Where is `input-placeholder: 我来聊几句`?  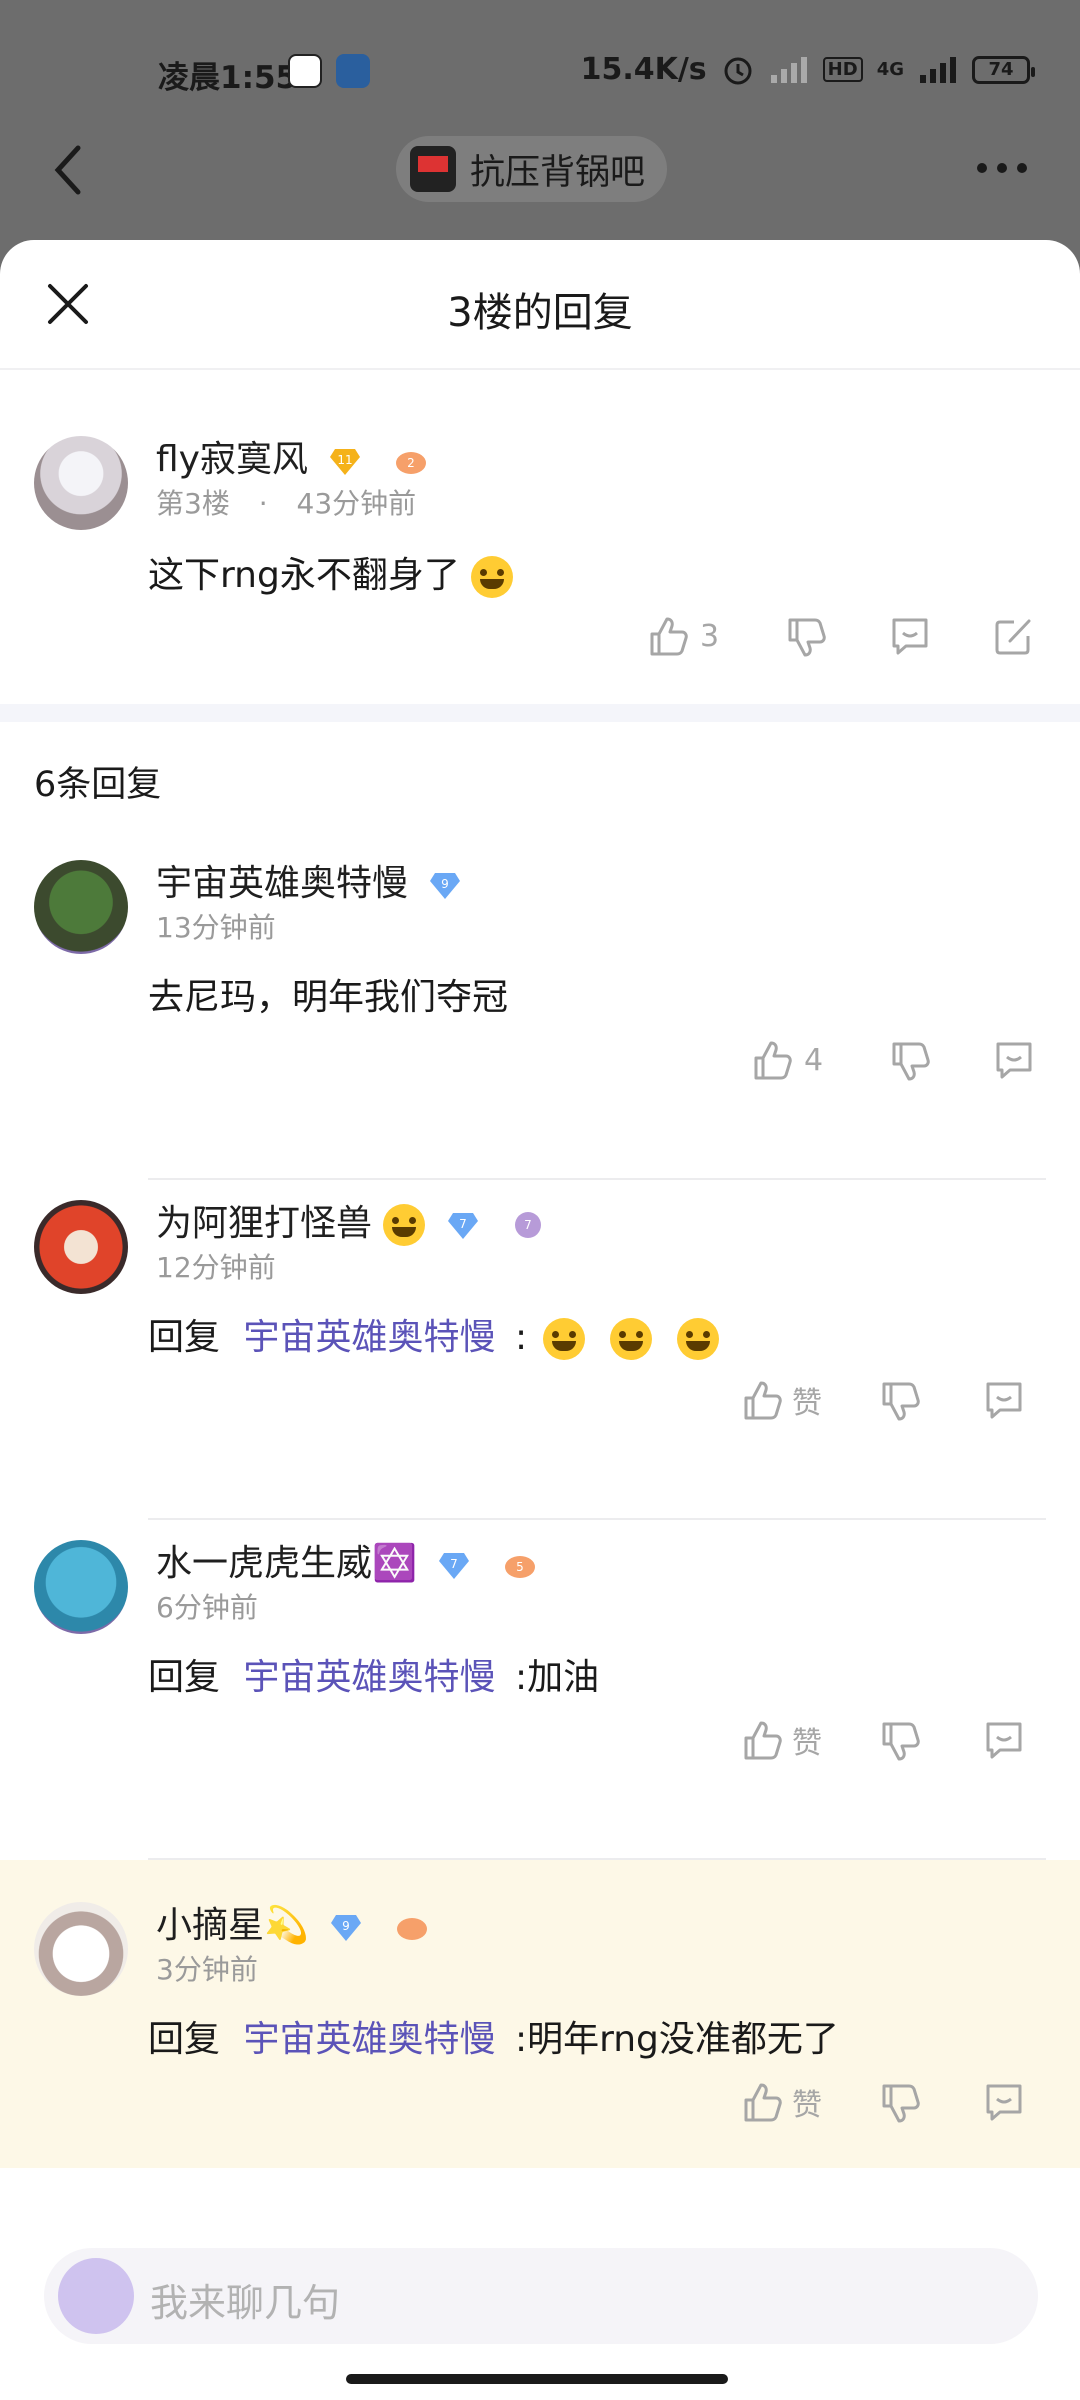
input-placeholder: 我来聊几句 is located at coordinates (245, 2303).